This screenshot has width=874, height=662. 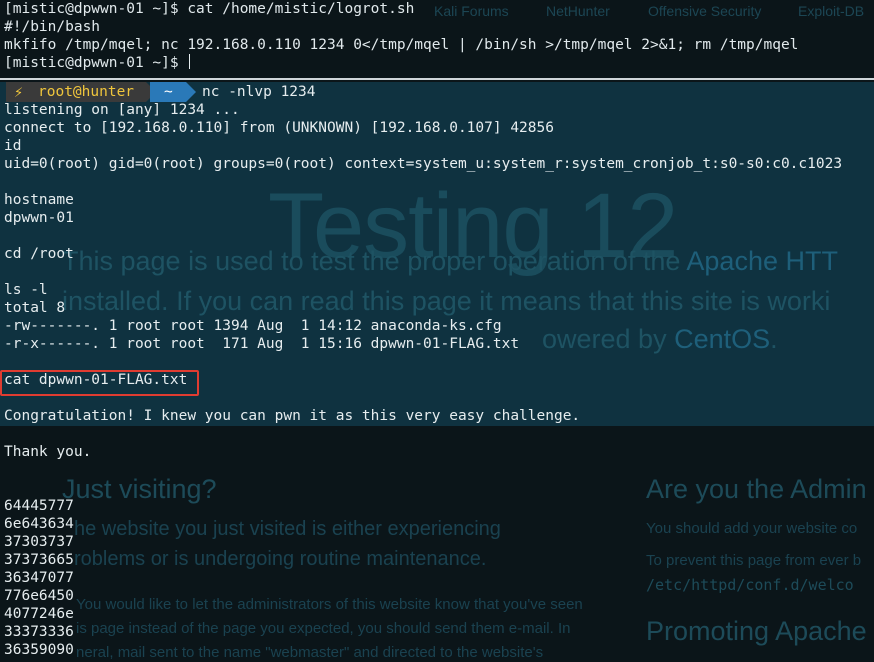 I want to click on lightning-icon: ⚡, so click(x=19, y=92).